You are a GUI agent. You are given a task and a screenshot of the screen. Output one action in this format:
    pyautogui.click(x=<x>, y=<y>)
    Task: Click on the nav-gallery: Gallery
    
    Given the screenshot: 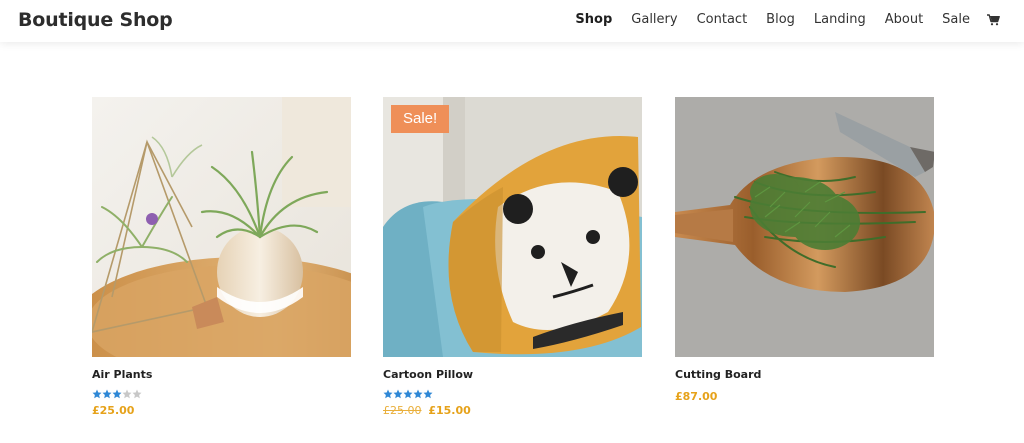 What is the action you would take?
    pyautogui.click(x=654, y=20)
    